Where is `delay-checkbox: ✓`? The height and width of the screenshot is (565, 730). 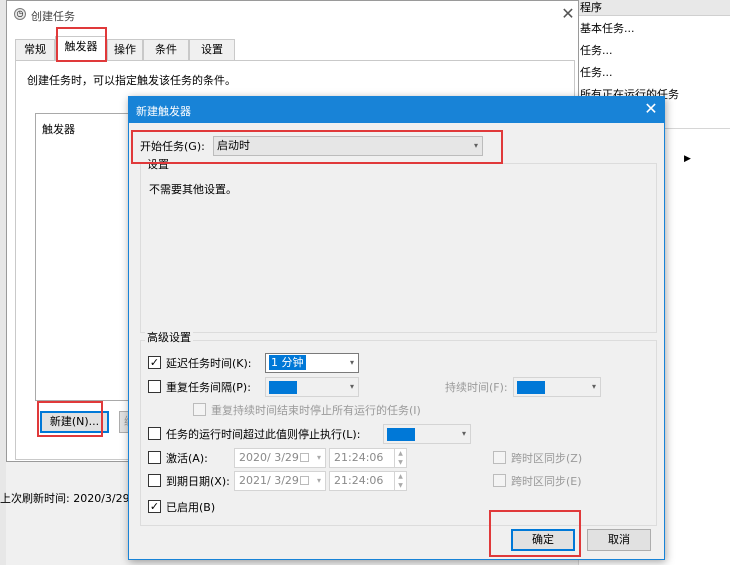
delay-checkbox: ✓ is located at coordinates (154, 362).